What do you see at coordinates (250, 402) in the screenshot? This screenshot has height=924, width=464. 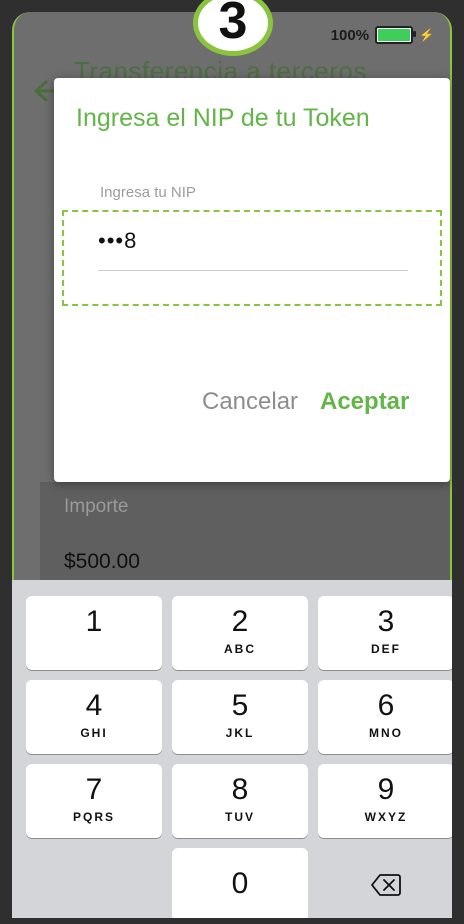 I see `cancel-button: Cancelar` at bounding box center [250, 402].